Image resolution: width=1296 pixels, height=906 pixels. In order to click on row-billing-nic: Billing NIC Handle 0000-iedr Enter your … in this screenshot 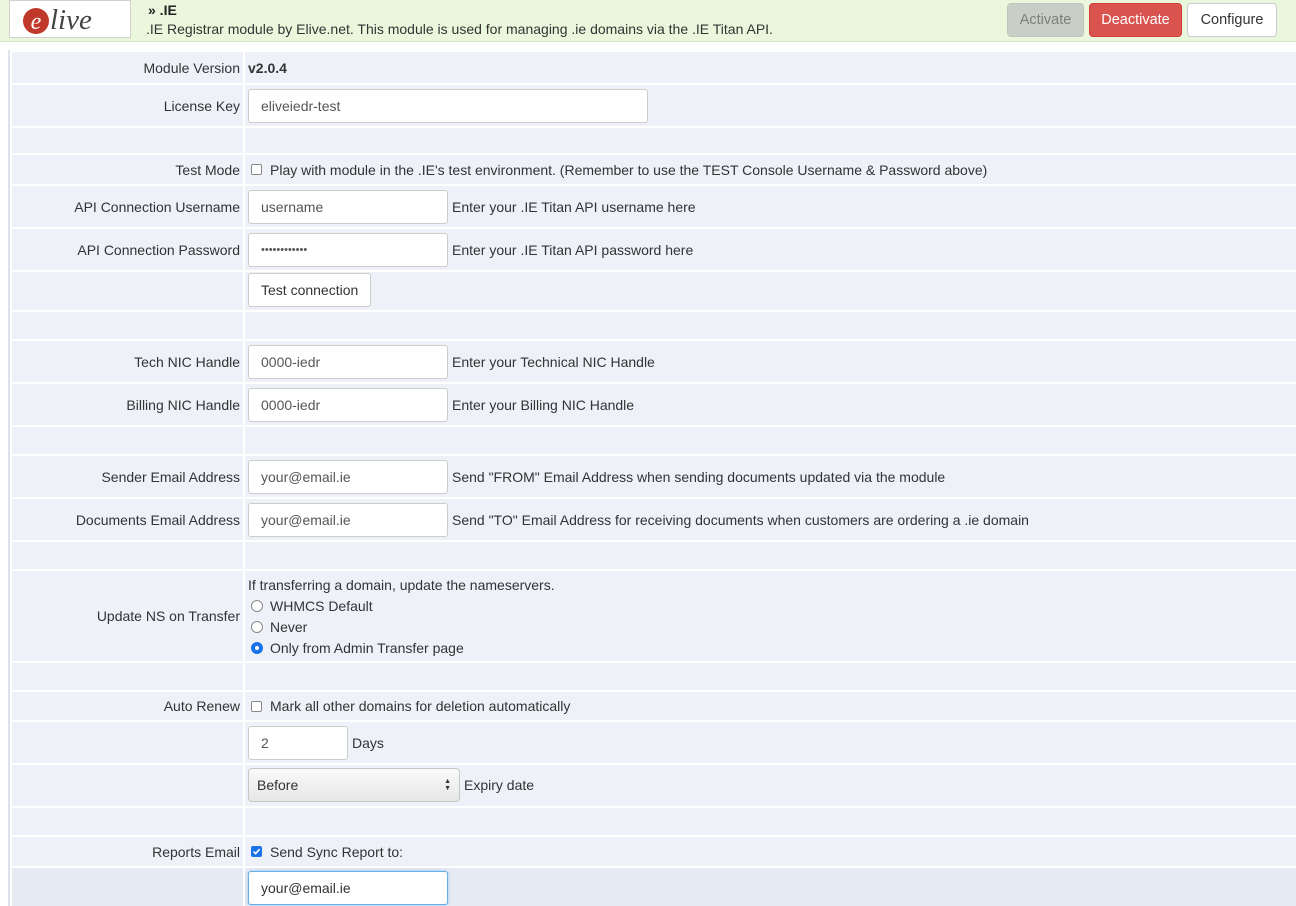, I will do `click(653, 404)`.